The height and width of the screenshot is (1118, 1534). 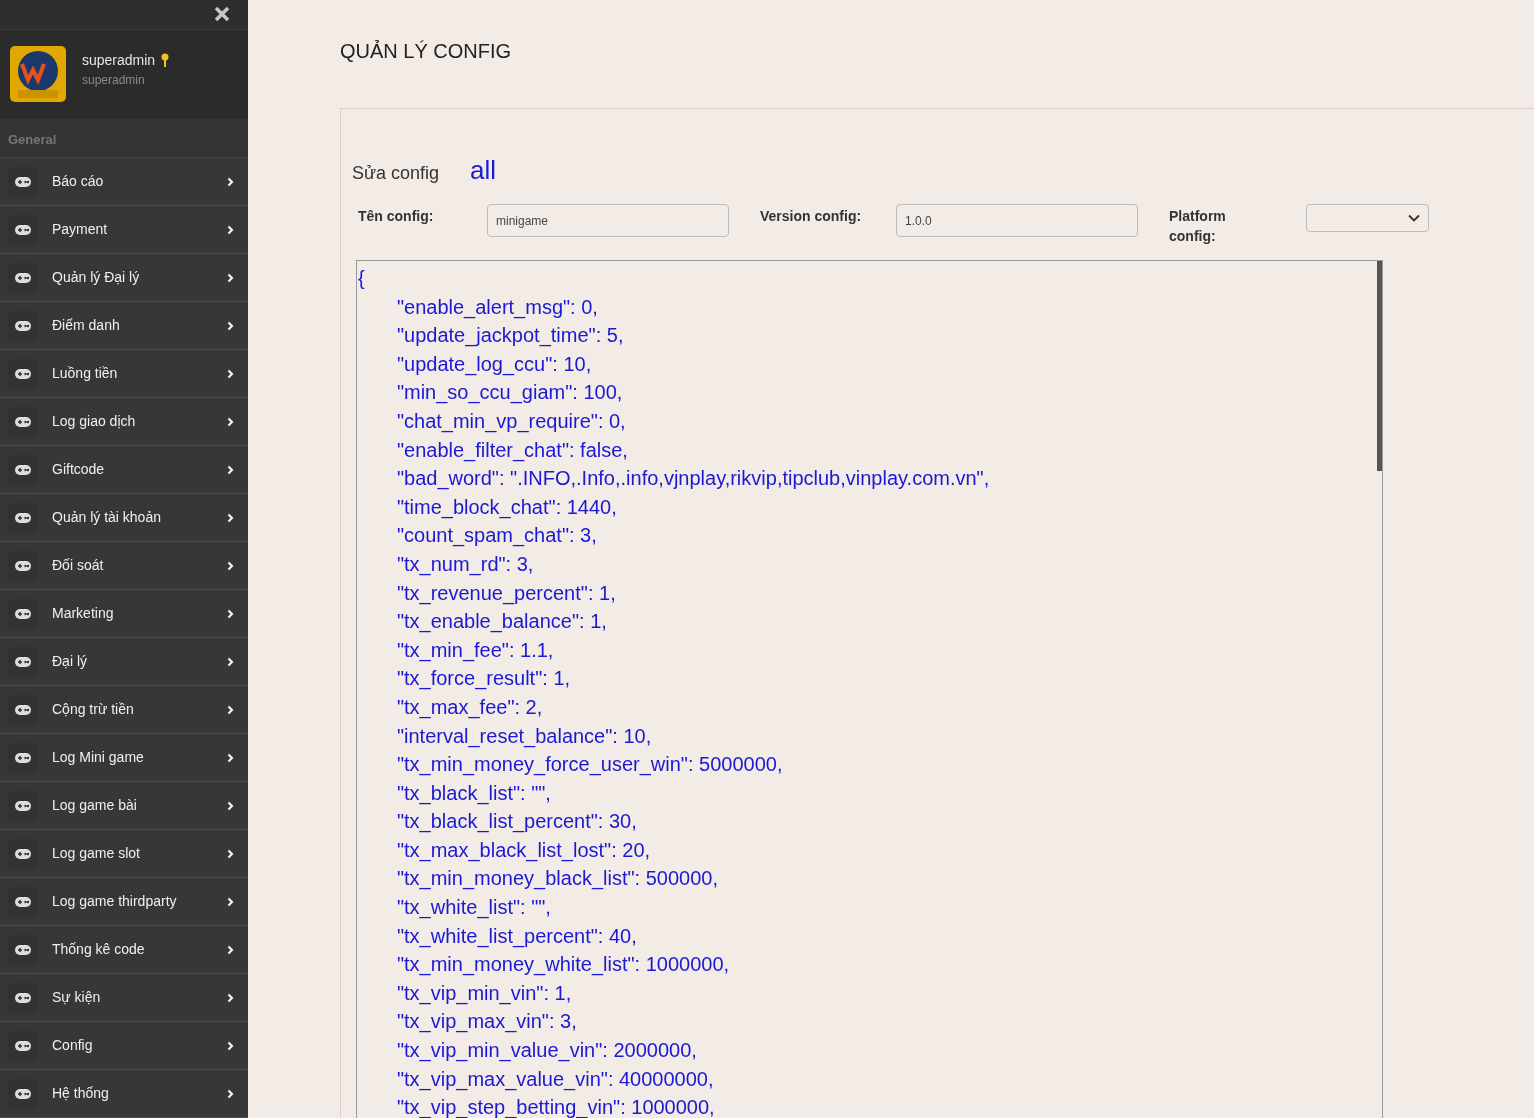 What do you see at coordinates (361, 278) in the screenshot?
I see `code-line: {` at bounding box center [361, 278].